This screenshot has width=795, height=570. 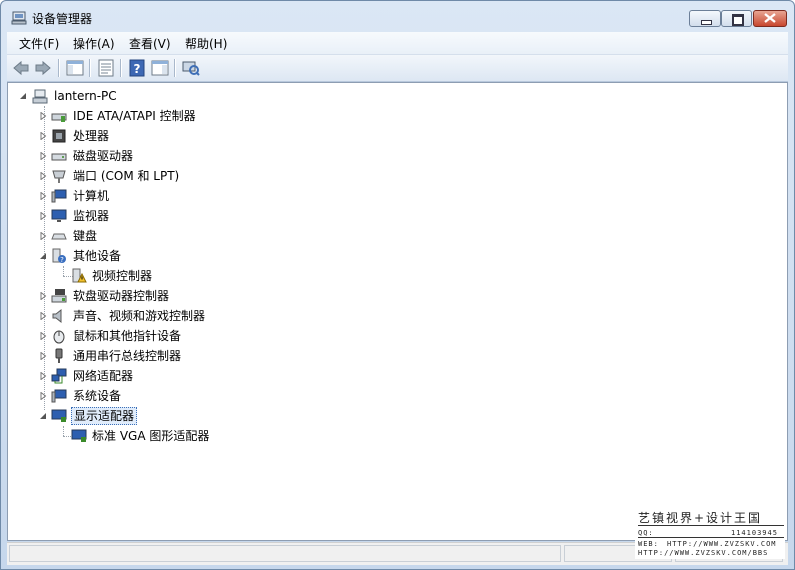 I want to click on tree-item-label: IDE ATA/ATAPI 控制器, so click(x=134, y=116).